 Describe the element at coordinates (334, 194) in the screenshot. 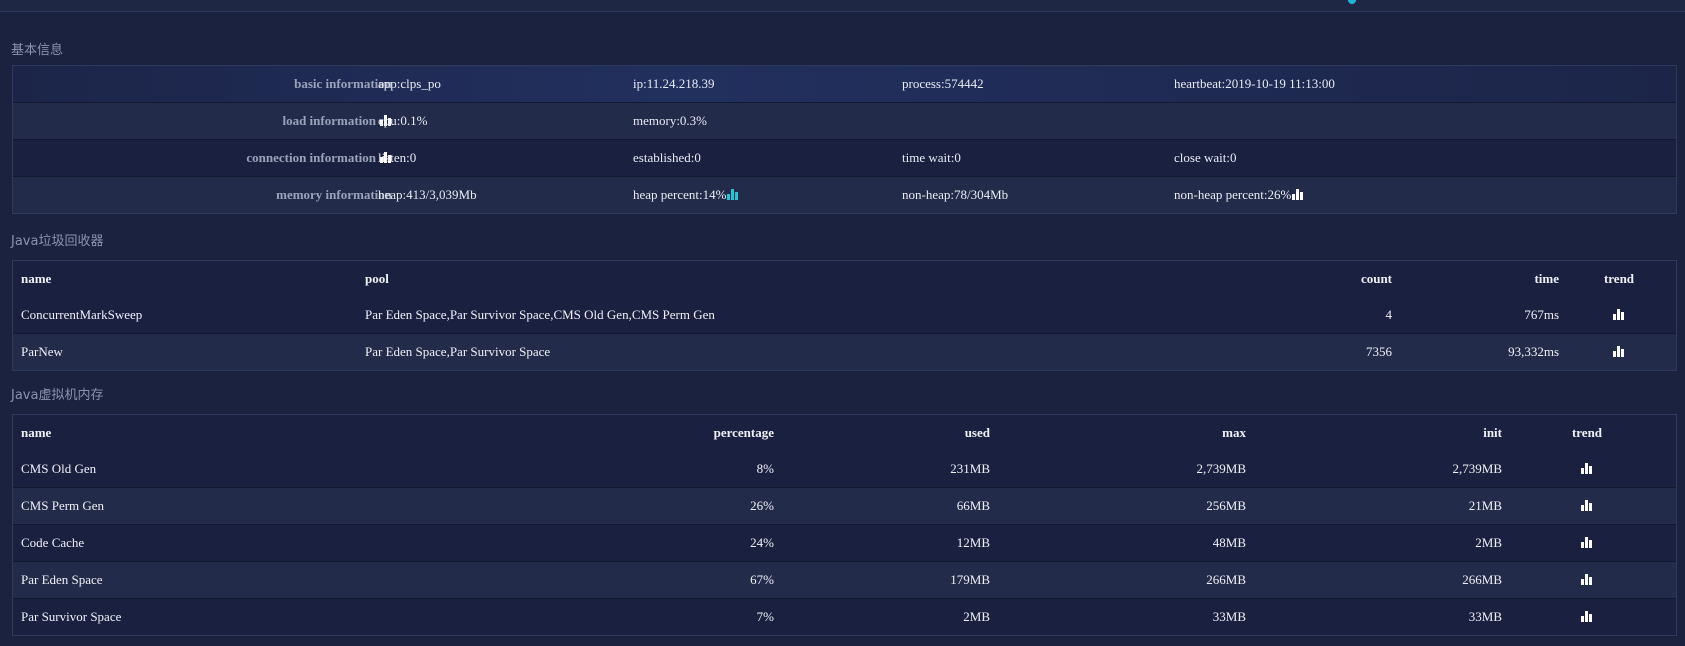

I see `memory-information-label: memory information` at that location.